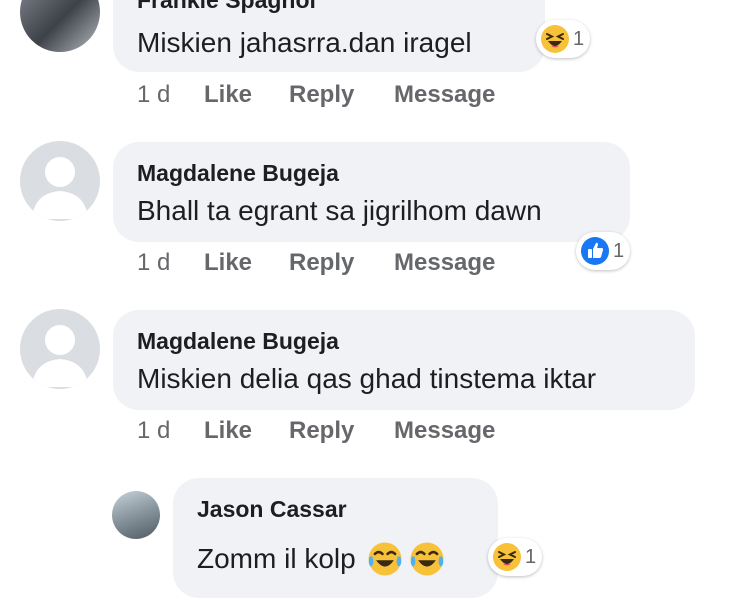  What do you see at coordinates (272, 509) in the screenshot?
I see `comment-author: Jason Cassar` at bounding box center [272, 509].